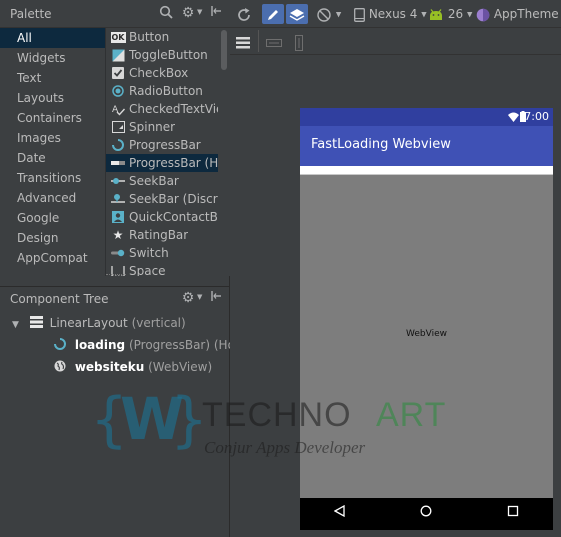 The image size is (561, 537). Describe the element at coordinates (37, 324) in the screenshot. I see `linear-layout-icon` at that location.